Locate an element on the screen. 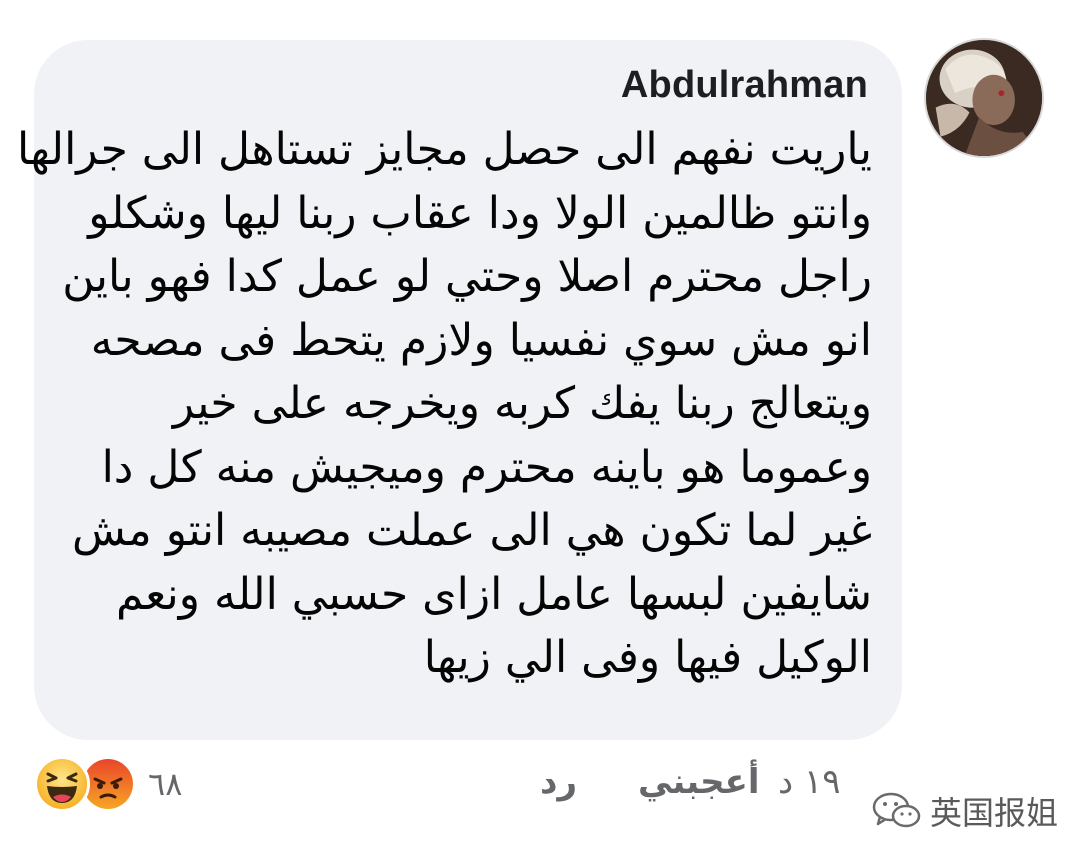 This screenshot has height=862, width=1080. avatar is located at coordinates (984, 98).